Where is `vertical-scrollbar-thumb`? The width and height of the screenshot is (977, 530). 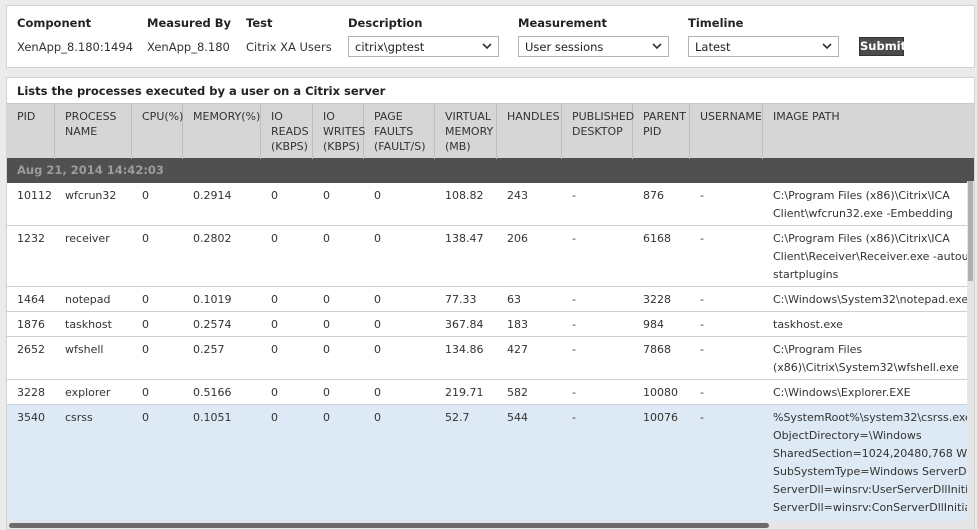 vertical-scrollbar-thumb is located at coordinates (970, 231).